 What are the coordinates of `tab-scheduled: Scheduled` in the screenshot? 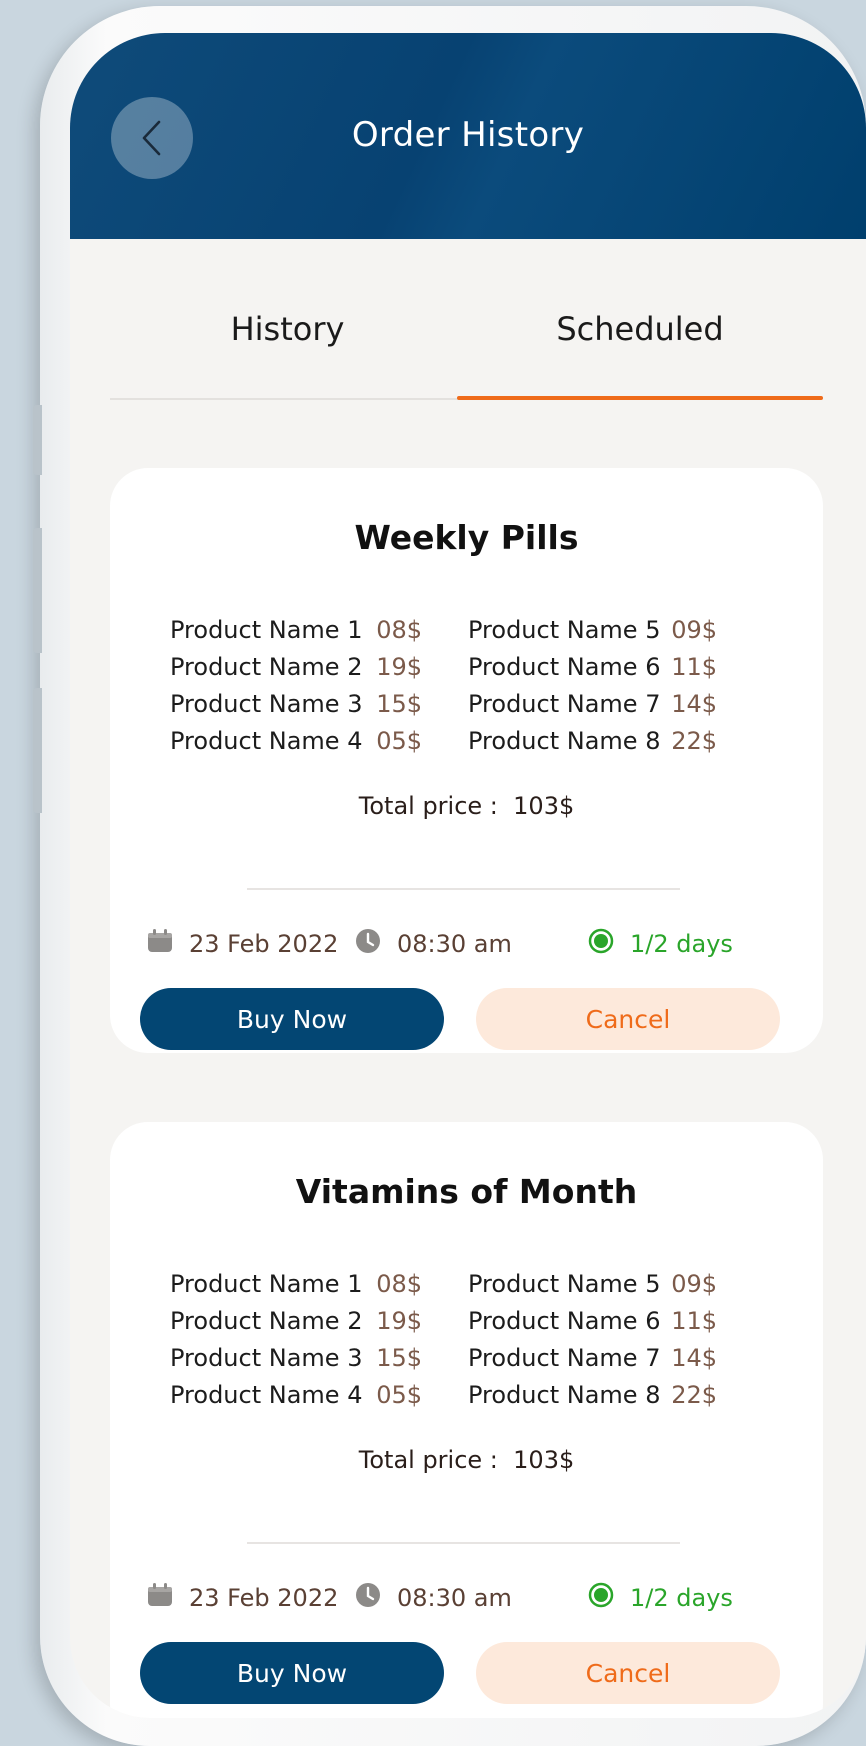 It's located at (640, 329).